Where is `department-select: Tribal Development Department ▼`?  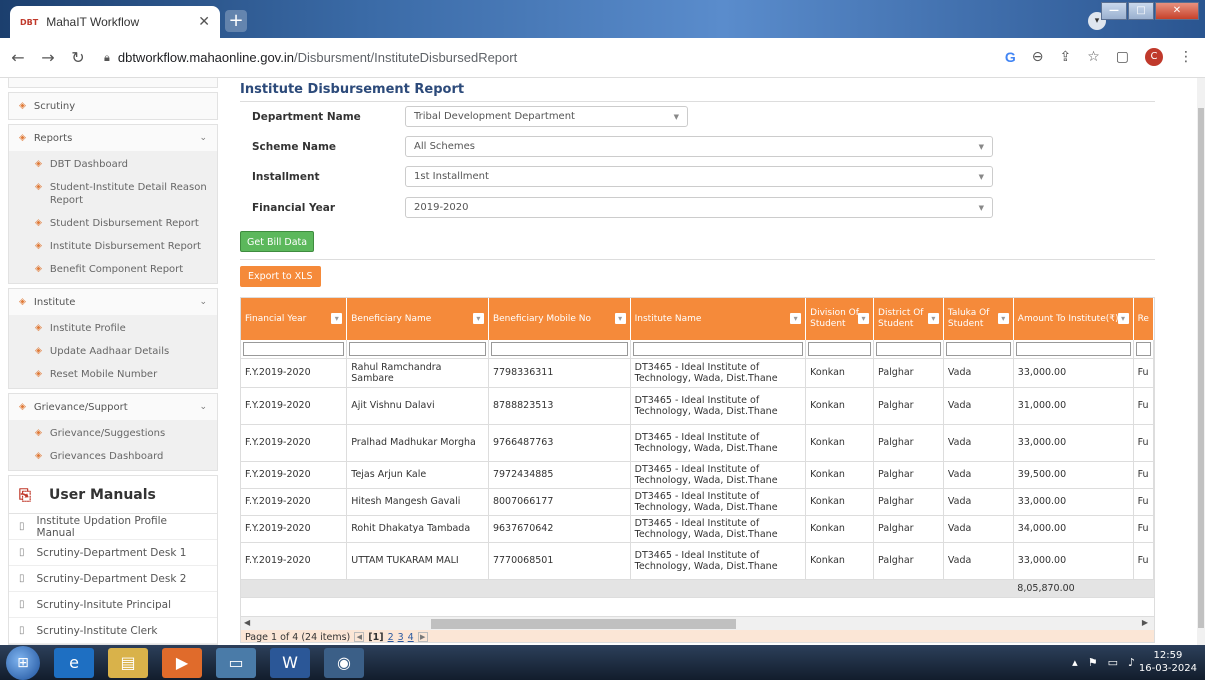
department-select: Tribal Development Department ▼ is located at coordinates (546, 116).